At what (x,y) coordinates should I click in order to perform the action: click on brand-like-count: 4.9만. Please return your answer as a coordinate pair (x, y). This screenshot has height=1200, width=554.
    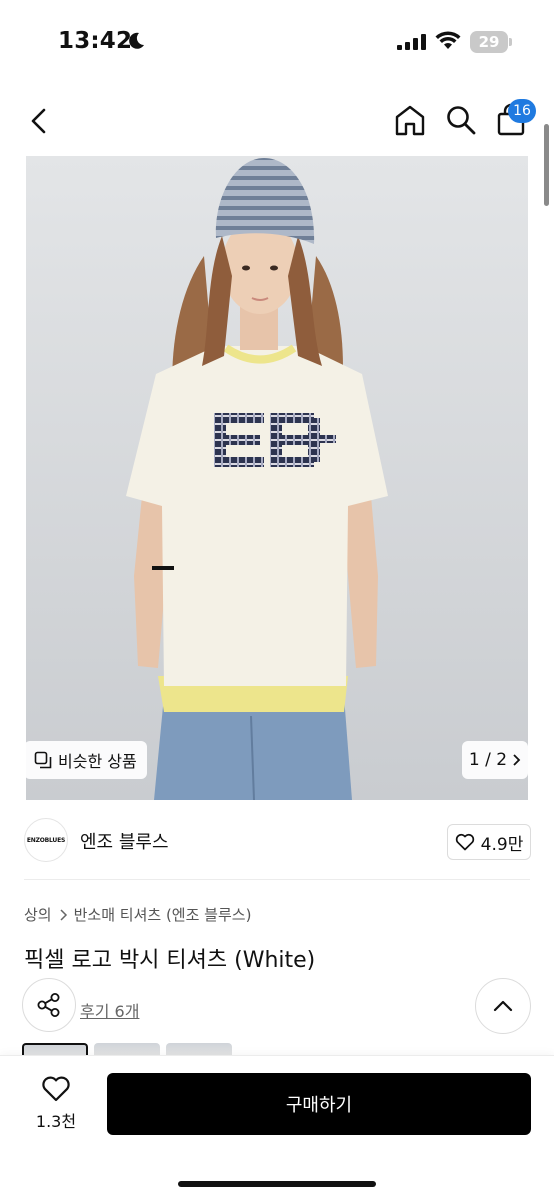
    Looking at the image, I should click on (502, 844).